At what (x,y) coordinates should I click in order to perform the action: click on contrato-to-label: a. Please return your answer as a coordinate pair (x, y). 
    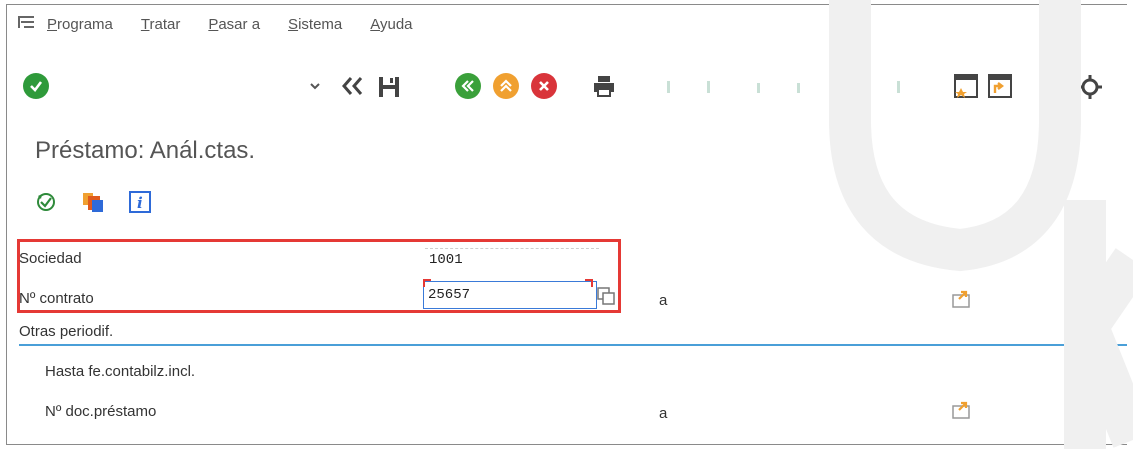
    Looking at the image, I should click on (663, 300).